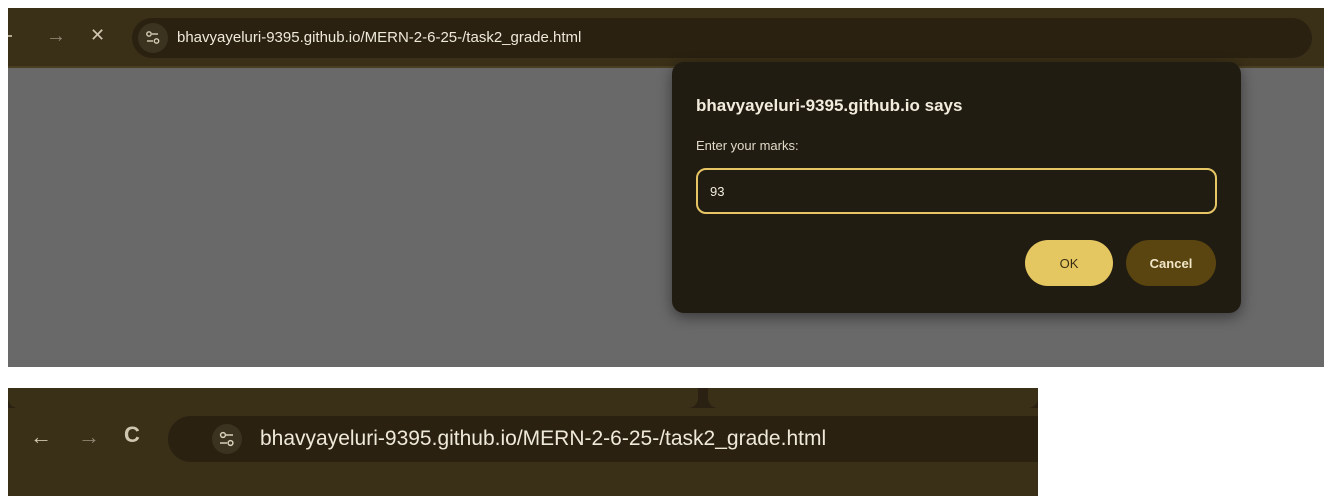 The width and height of the screenshot is (1331, 502). What do you see at coordinates (747, 145) in the screenshot?
I see `dialog-message: Enter your marks:` at bounding box center [747, 145].